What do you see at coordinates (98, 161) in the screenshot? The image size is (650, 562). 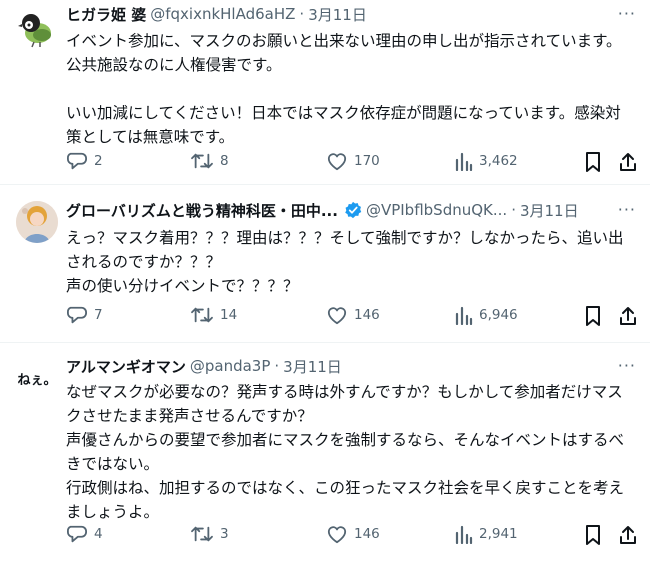 I see `reply-count: 2` at bounding box center [98, 161].